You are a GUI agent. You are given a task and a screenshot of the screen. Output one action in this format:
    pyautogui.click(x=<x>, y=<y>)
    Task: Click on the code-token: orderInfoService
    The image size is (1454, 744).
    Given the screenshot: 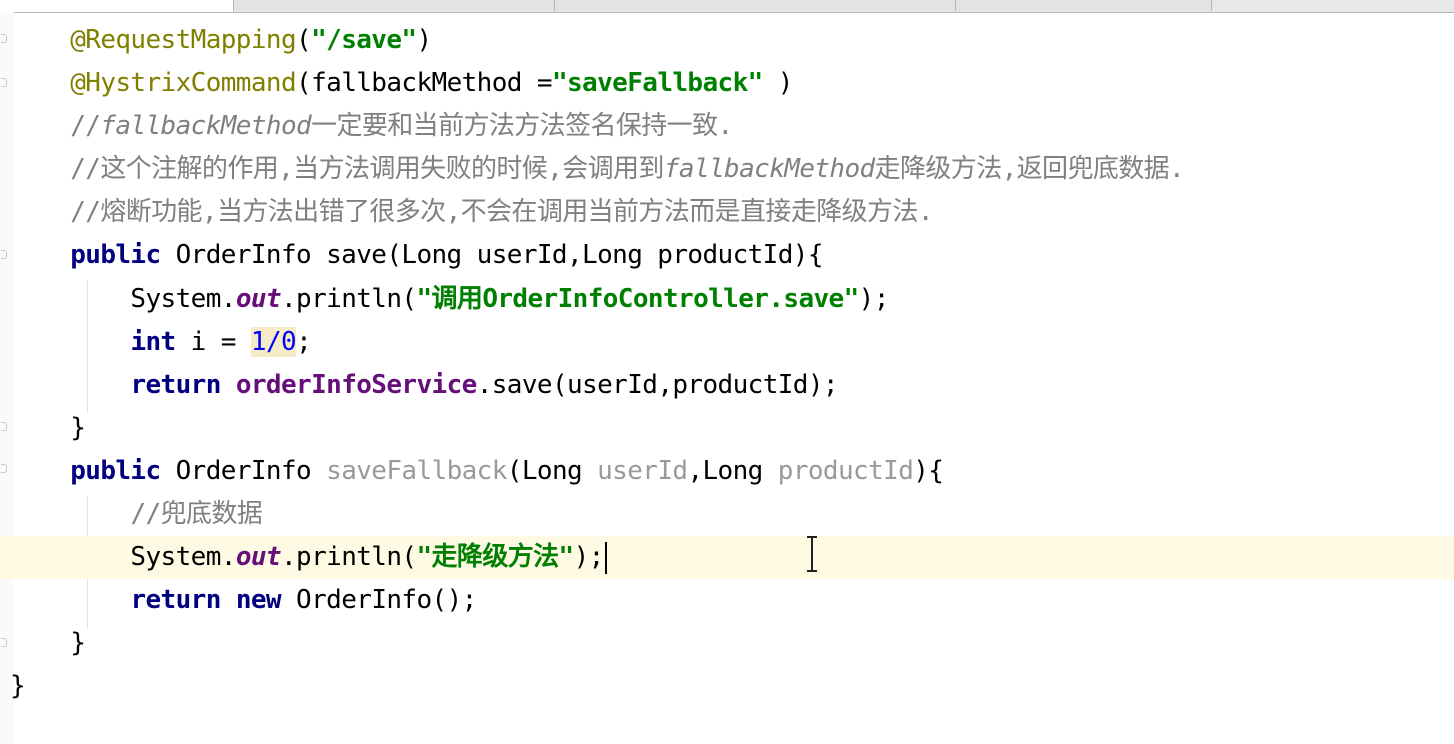 What is the action you would take?
    pyautogui.click(x=356, y=384)
    